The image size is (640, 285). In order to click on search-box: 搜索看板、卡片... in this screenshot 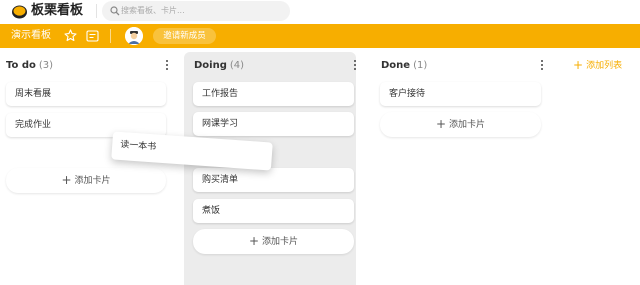, I will do `click(196, 11)`.